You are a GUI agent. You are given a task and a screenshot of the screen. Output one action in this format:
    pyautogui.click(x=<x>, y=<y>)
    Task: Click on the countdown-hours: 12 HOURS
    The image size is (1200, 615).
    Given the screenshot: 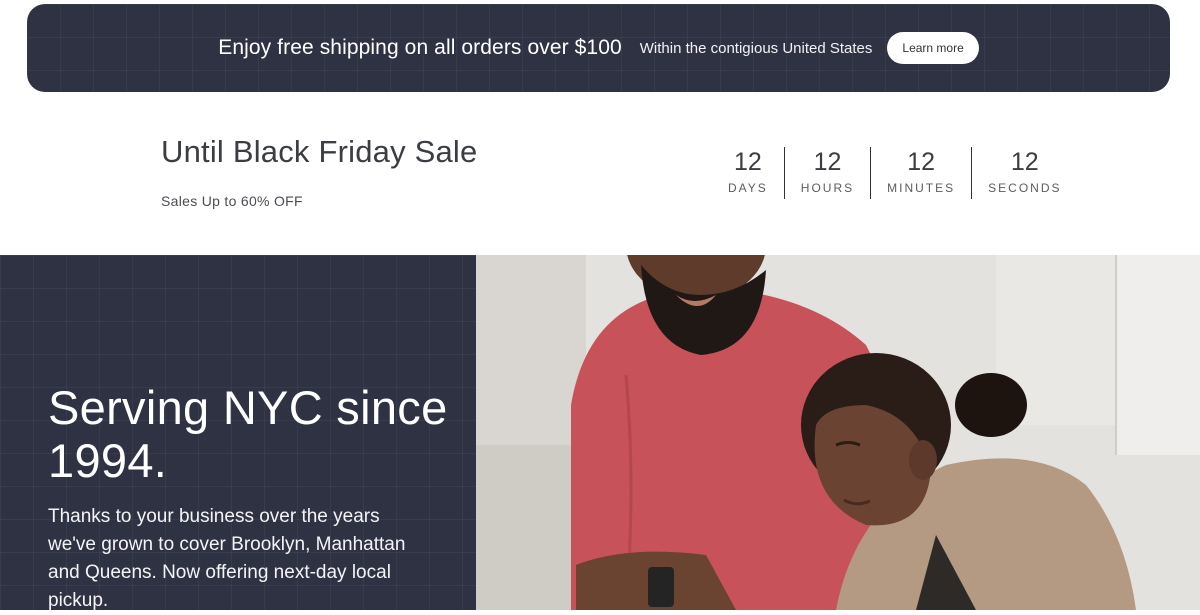 What is the action you would take?
    pyautogui.click(x=826, y=173)
    